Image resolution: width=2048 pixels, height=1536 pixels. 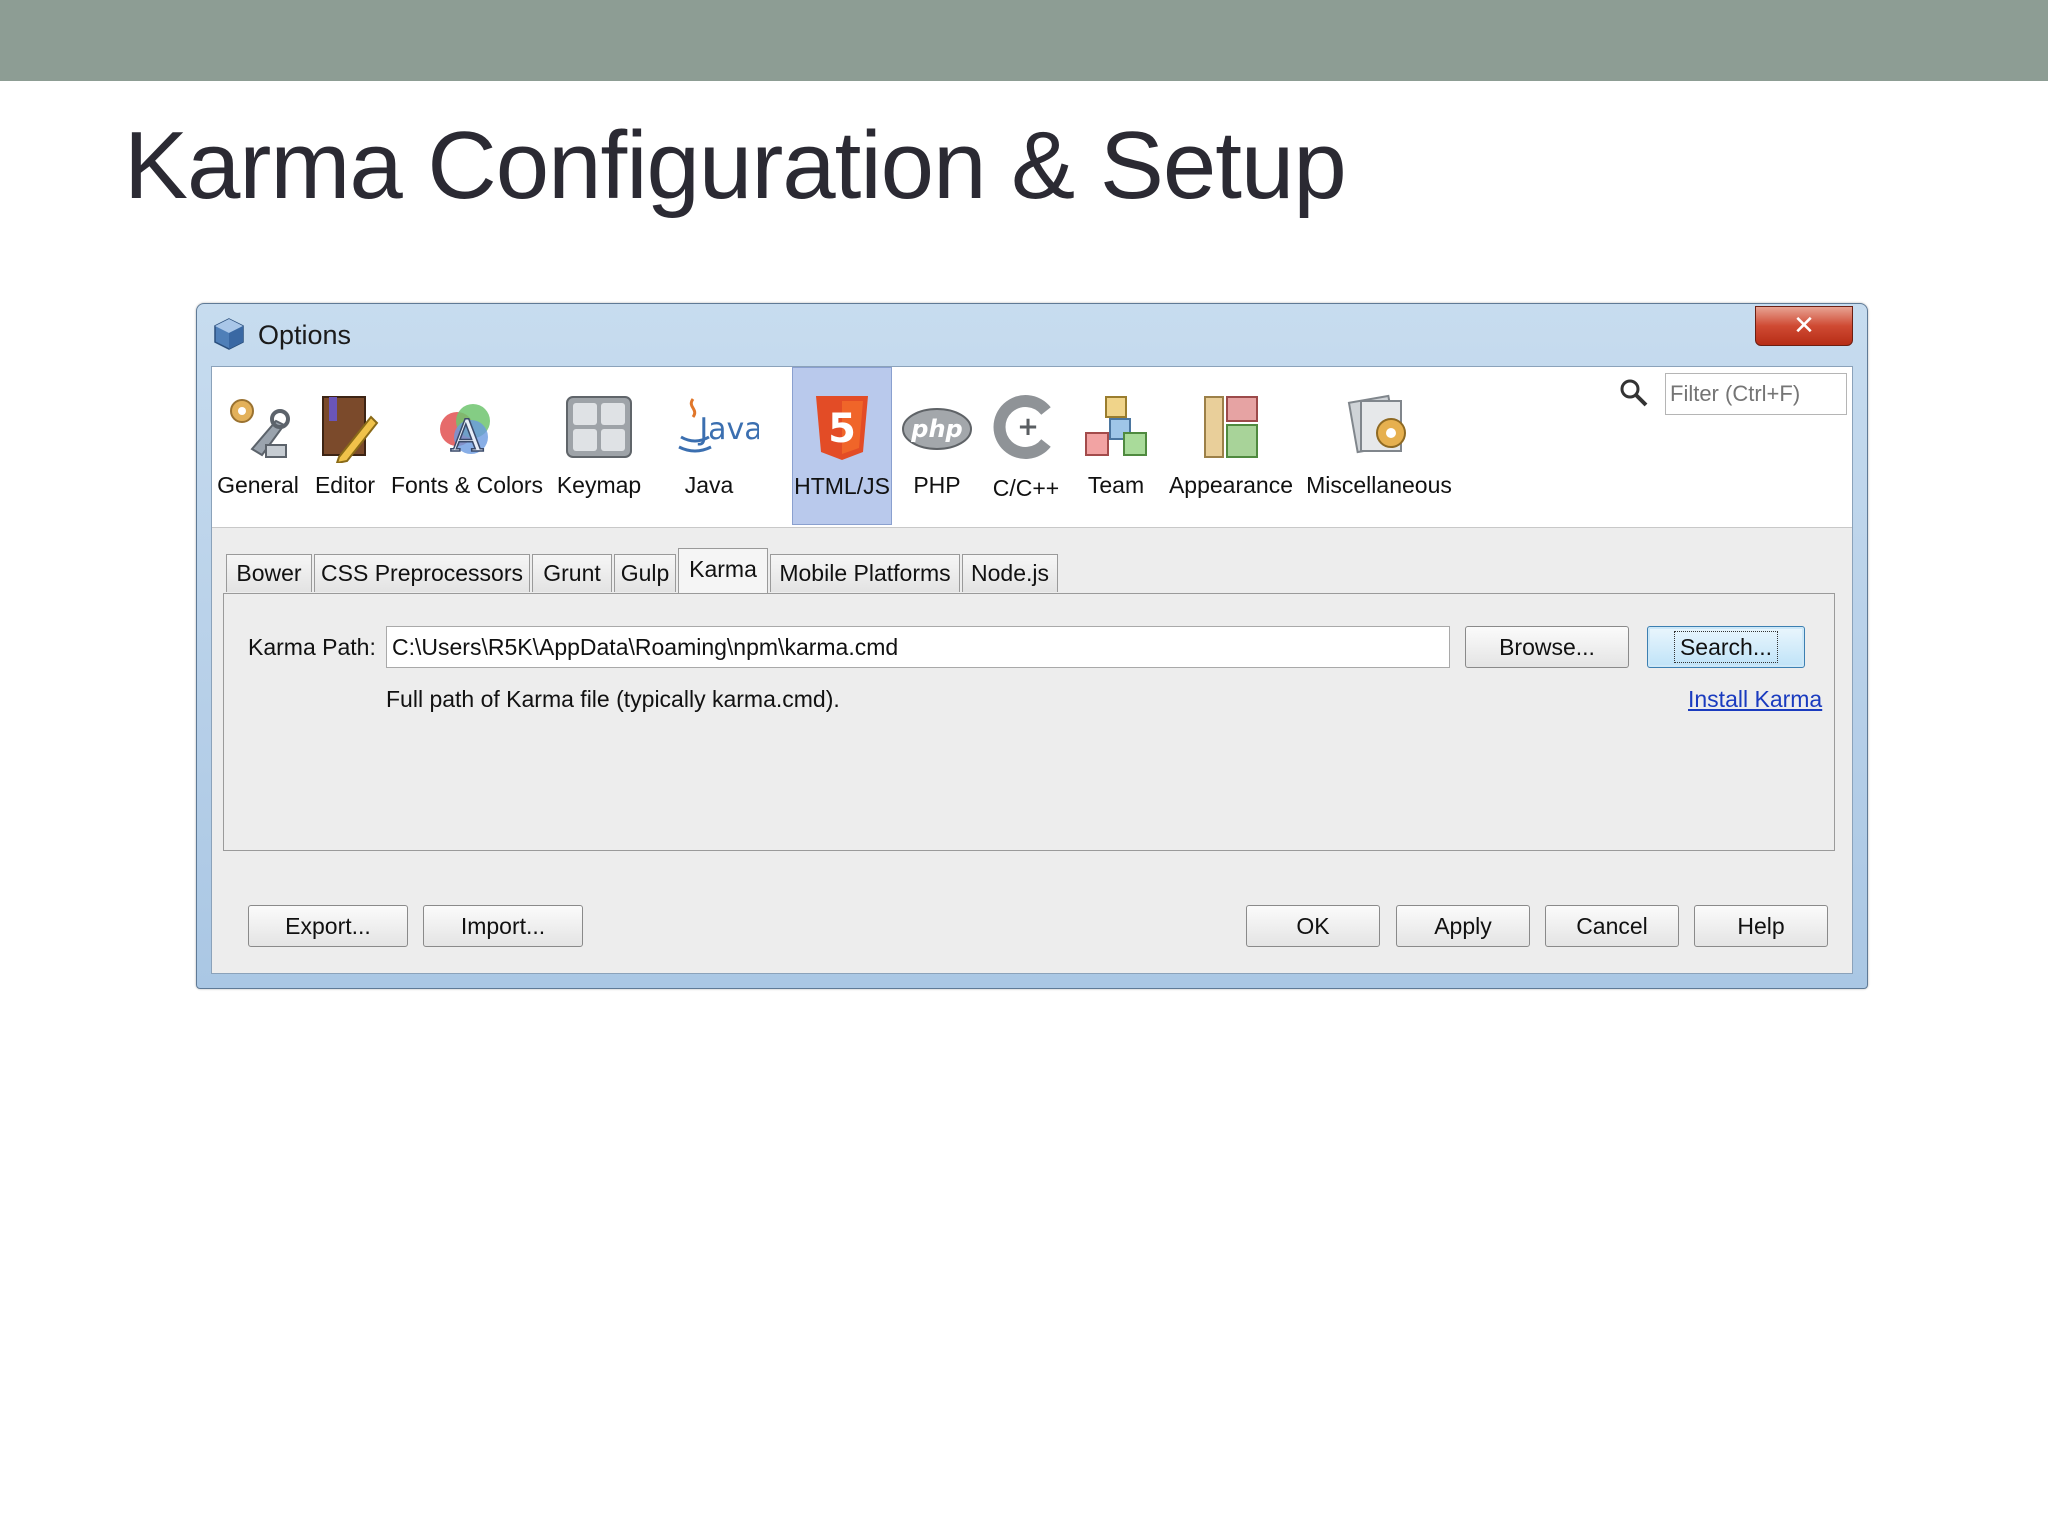 I want to click on general-wrench-gear-icon, so click(x=260, y=428).